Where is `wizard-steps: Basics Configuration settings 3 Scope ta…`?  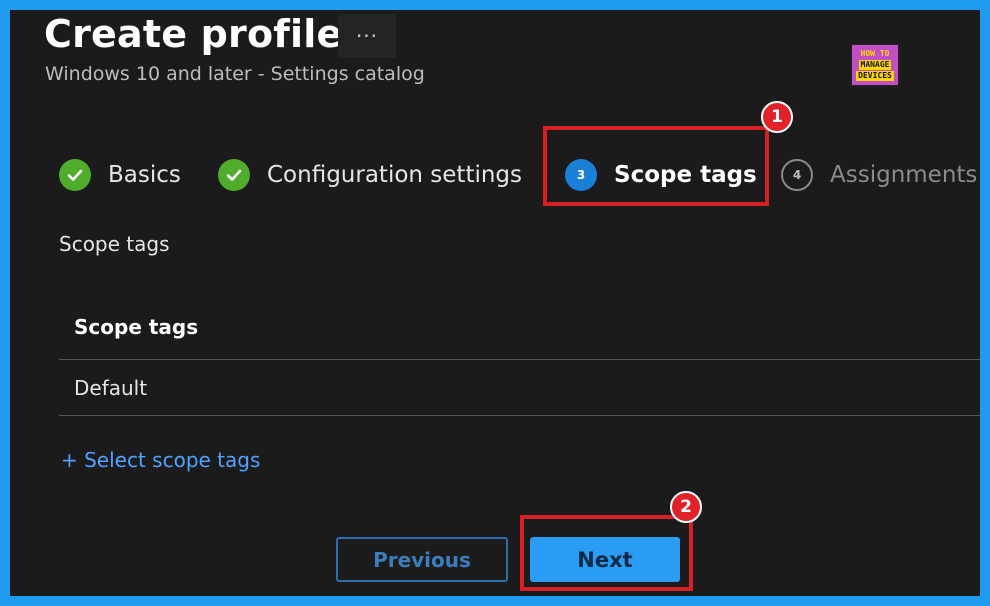
wizard-steps: Basics Configuration settings 3 Scope ta… is located at coordinates (495, 178).